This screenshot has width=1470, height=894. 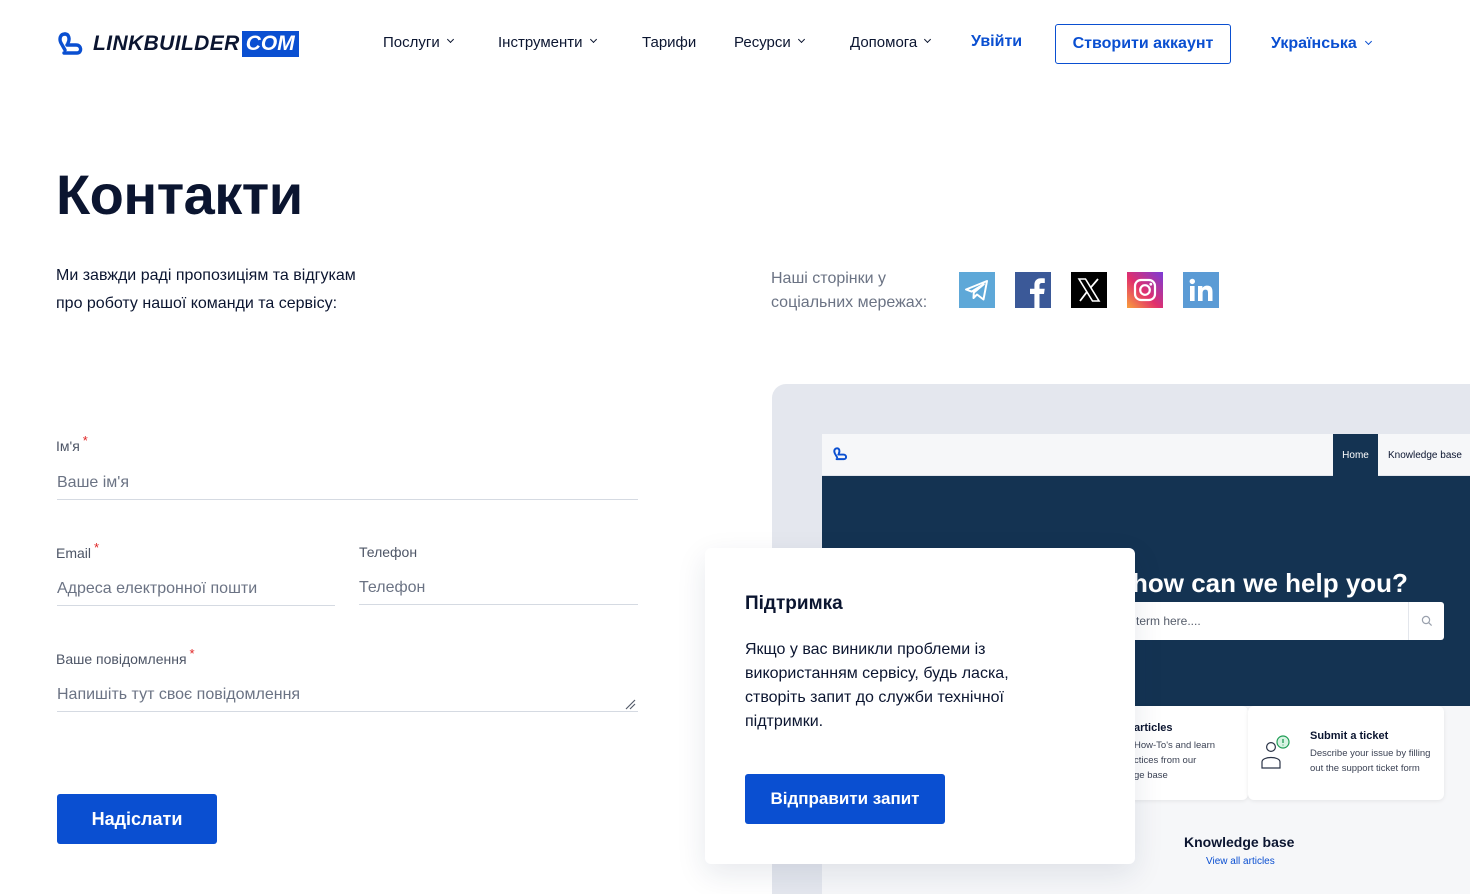 I want to click on x-icon, so click(x=1089, y=290).